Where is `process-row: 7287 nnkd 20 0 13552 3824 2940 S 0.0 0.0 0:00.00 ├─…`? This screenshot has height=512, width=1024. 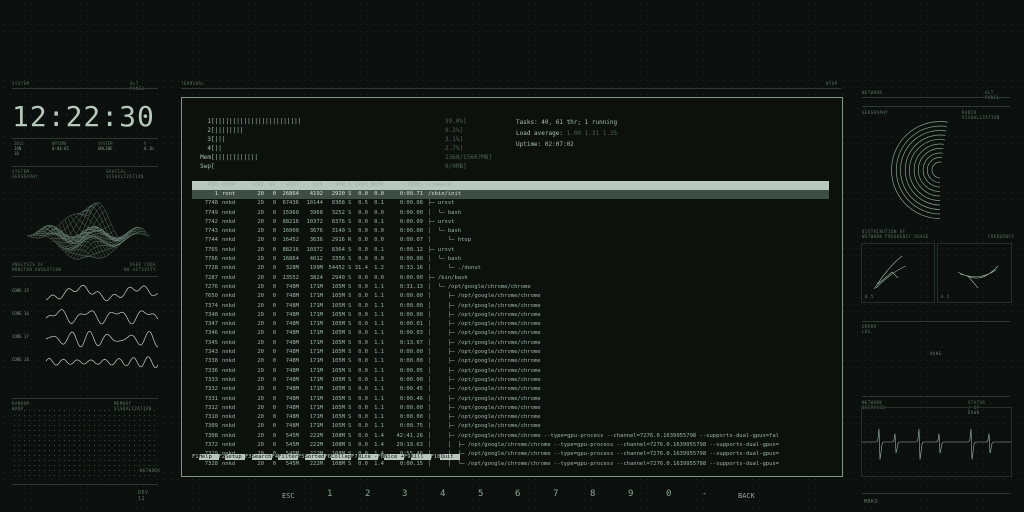 process-row: 7287 nnkd 20 0 13552 3824 2940 S 0.0 0.0 0:00.00 ├─… is located at coordinates (510, 278).